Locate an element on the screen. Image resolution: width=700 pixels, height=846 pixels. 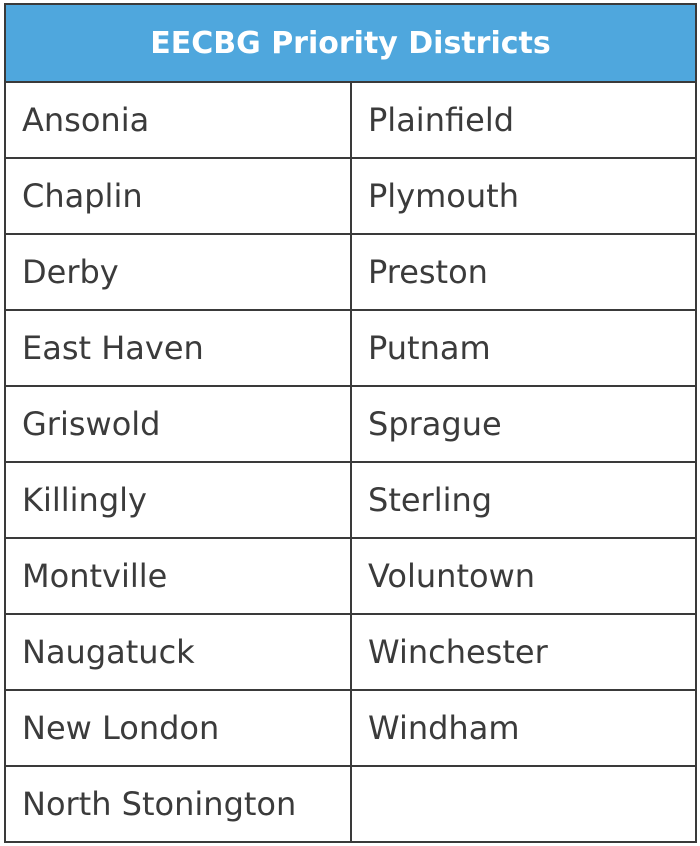
district-cell: Griswold is located at coordinates (178, 424).